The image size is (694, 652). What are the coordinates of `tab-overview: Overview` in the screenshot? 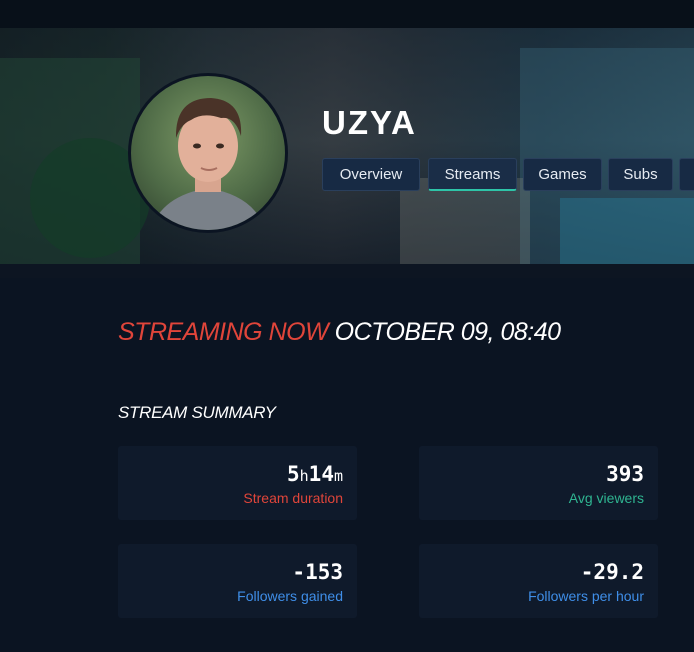 It's located at (371, 174).